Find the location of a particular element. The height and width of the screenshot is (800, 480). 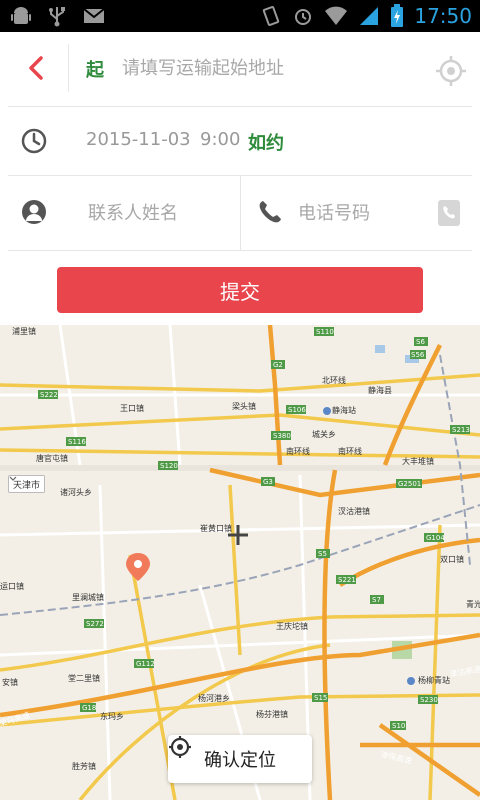

map-label: 王口镇 is located at coordinates (132, 408).